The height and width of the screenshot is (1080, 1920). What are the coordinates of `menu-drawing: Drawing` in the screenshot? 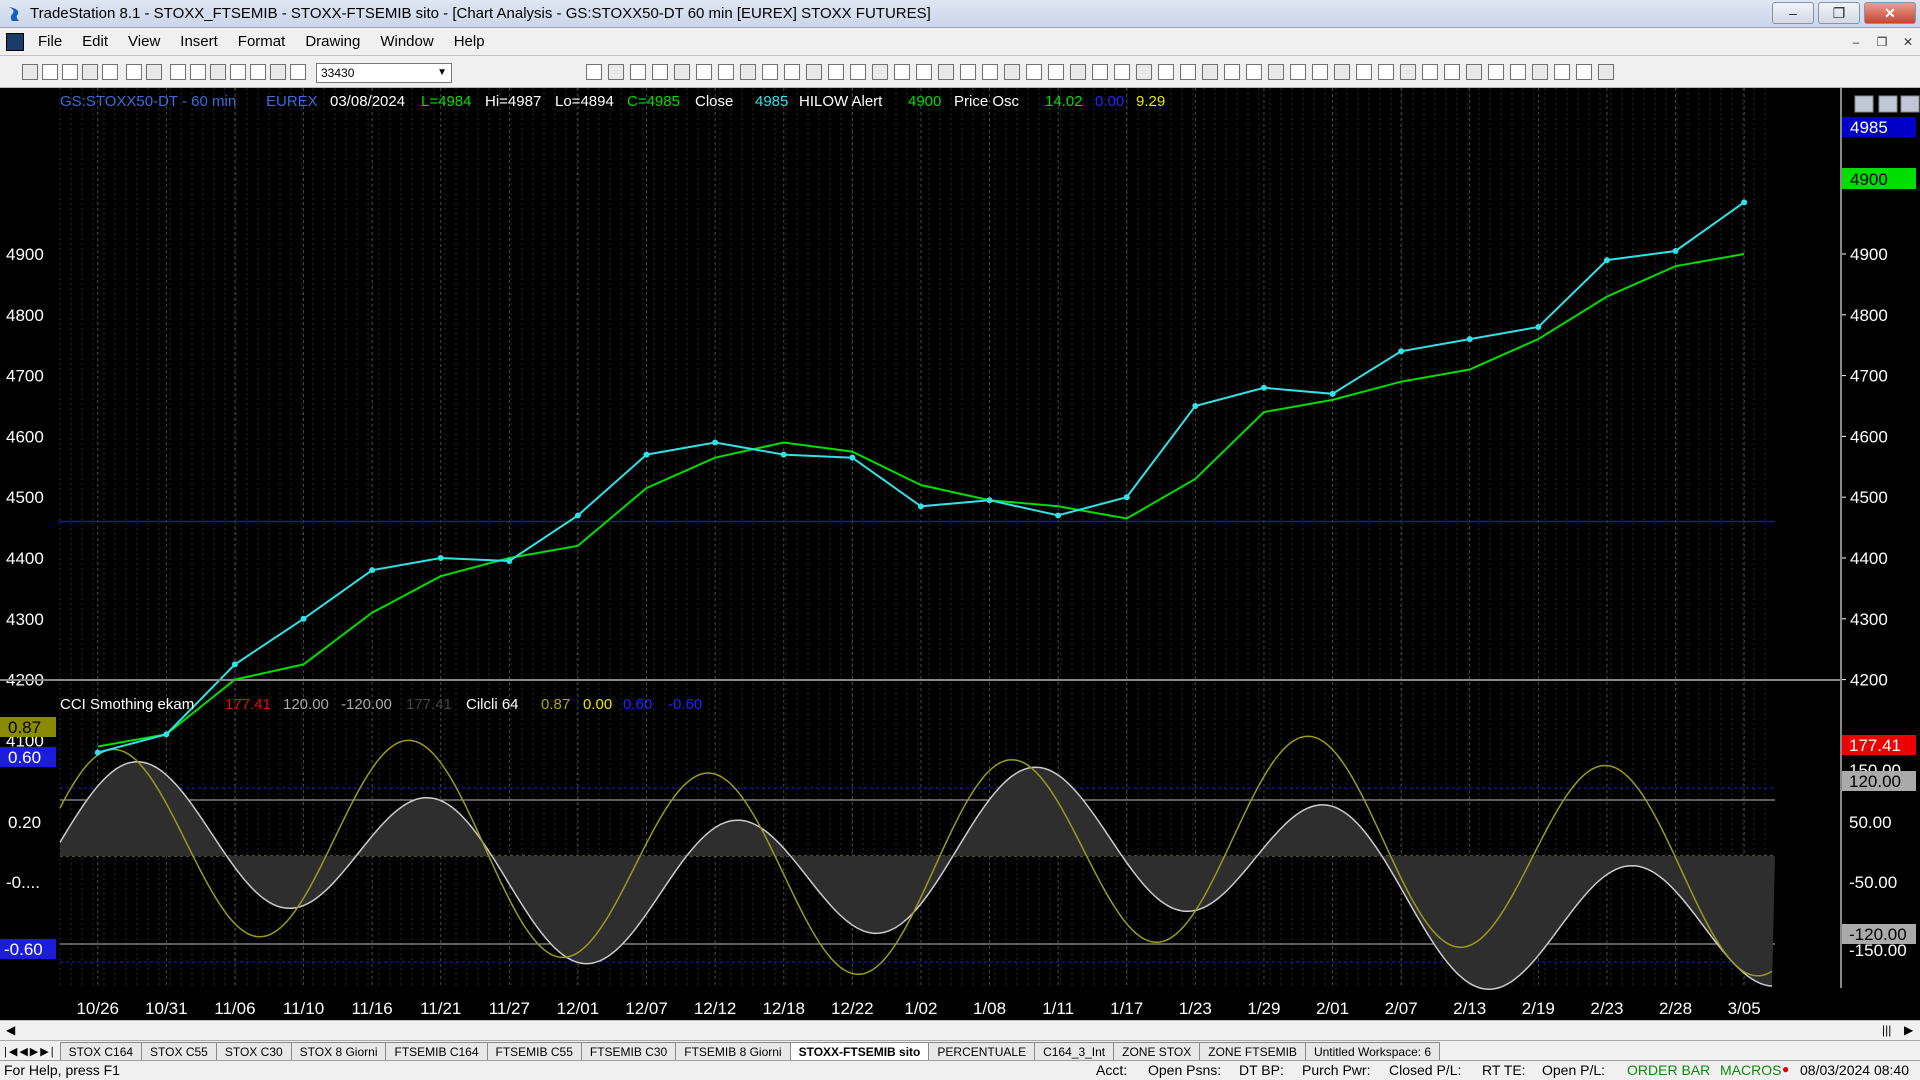 It's located at (332, 41).